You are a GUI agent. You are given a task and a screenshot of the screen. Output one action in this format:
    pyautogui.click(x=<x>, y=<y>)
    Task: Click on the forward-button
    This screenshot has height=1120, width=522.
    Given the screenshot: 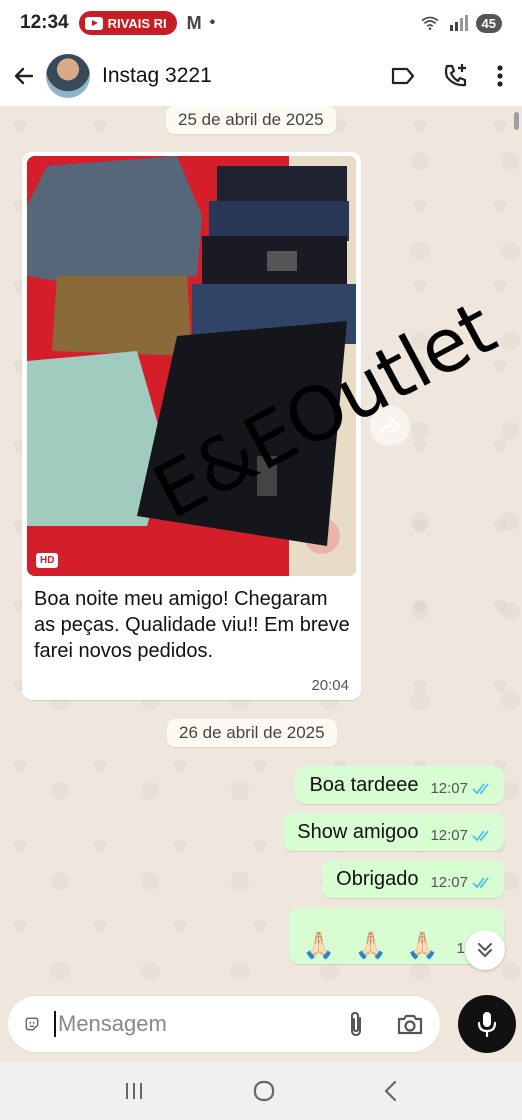 What is the action you would take?
    pyautogui.click(x=390, y=426)
    